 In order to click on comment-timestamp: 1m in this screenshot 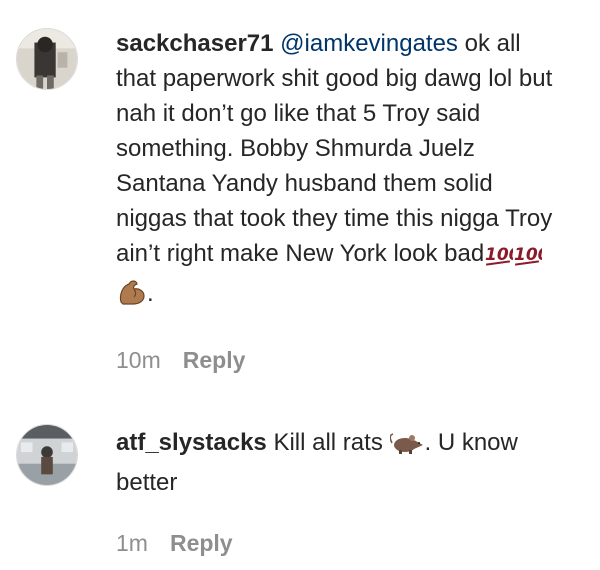, I will do `click(132, 543)`.